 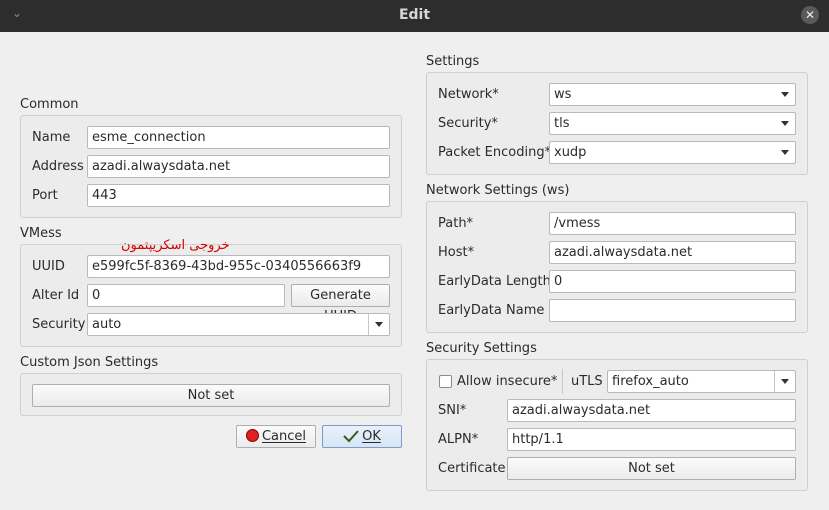 I want to click on security-select-value: auto, so click(x=107, y=324).